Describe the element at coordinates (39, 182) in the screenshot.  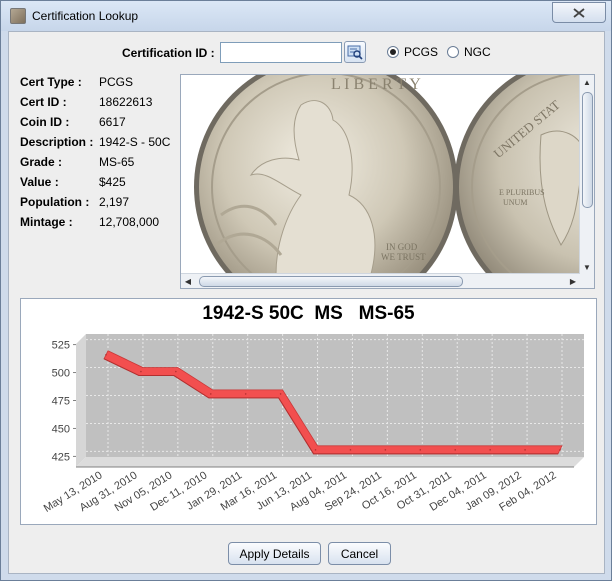
I see `info-key: Value :` at that location.